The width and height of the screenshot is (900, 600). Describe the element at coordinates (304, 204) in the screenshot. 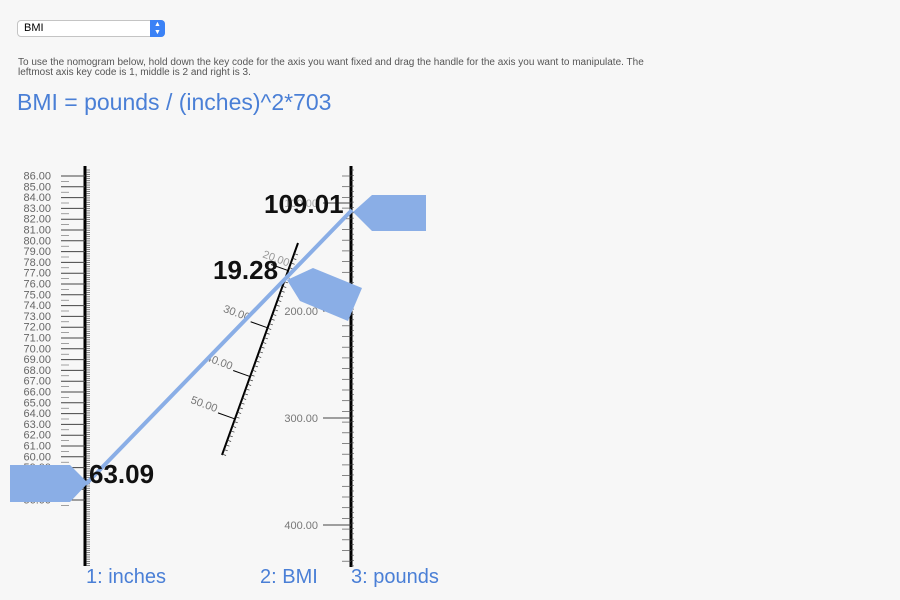

I see `pounds-value: 109.01` at that location.